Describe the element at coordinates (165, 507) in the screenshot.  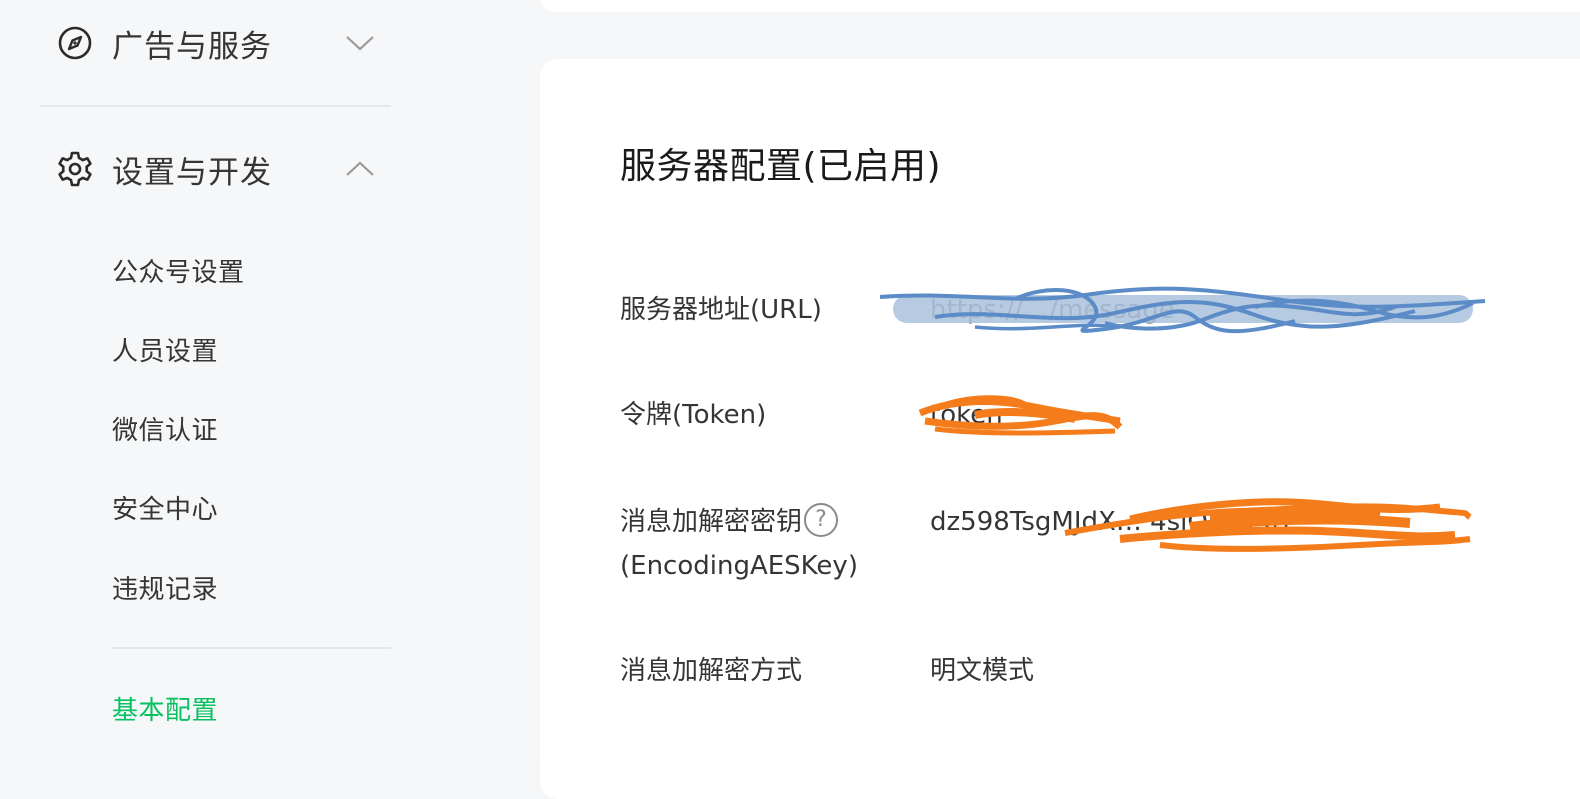
I see `sidebar-item-security-center: 安全中心` at that location.